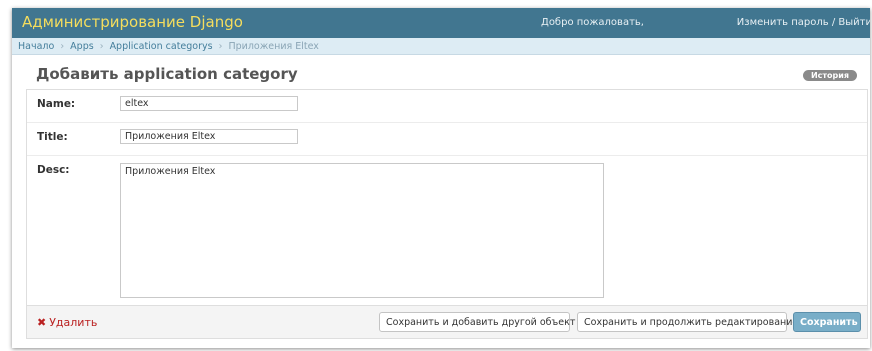 The width and height of the screenshot is (872, 351). I want to click on user-tools: Изменить пароль / Выйти, so click(803, 22).